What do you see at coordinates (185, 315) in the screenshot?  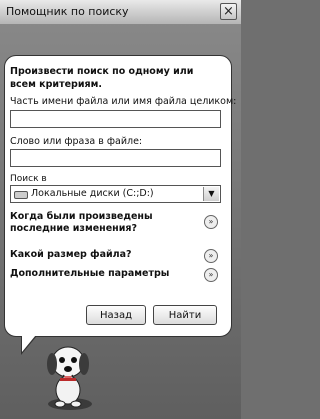 I see `search-button: Найти` at bounding box center [185, 315].